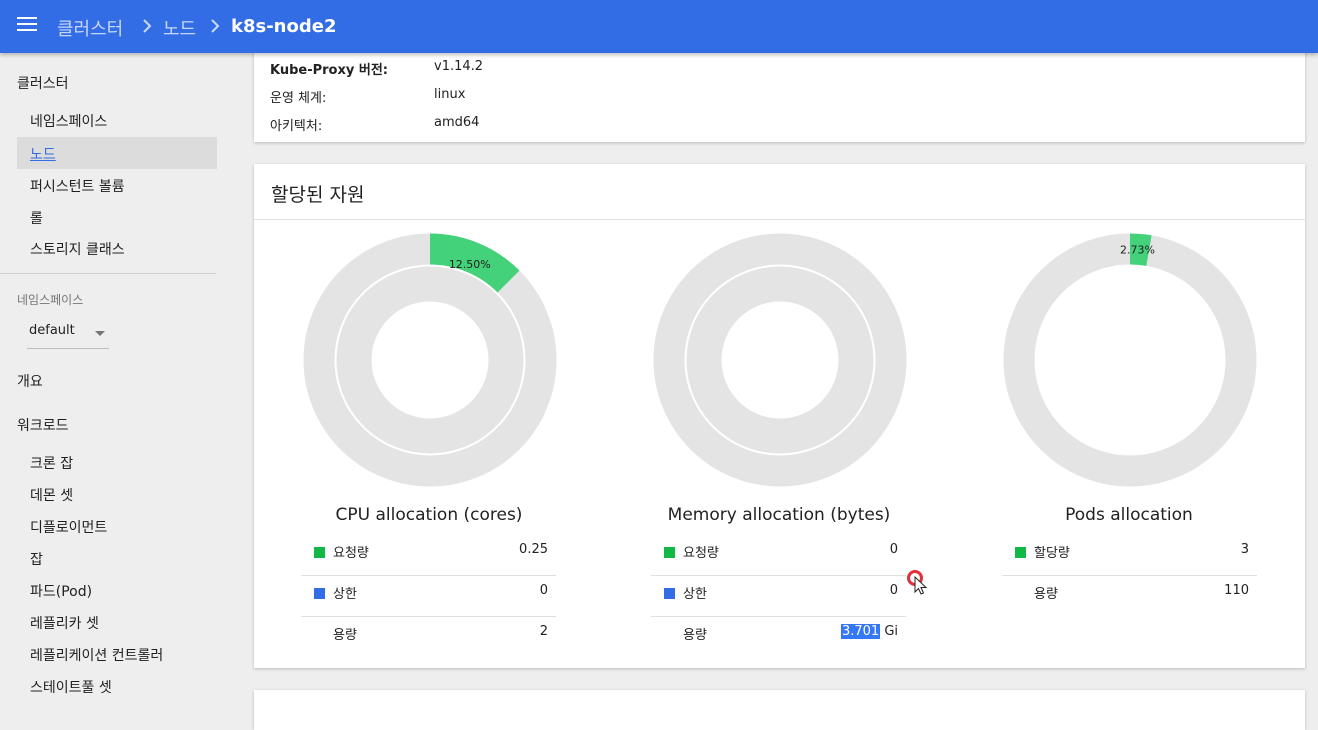 This screenshot has height=730, width=1318. I want to click on breadcrumb-current: k8s-node2, so click(284, 26).